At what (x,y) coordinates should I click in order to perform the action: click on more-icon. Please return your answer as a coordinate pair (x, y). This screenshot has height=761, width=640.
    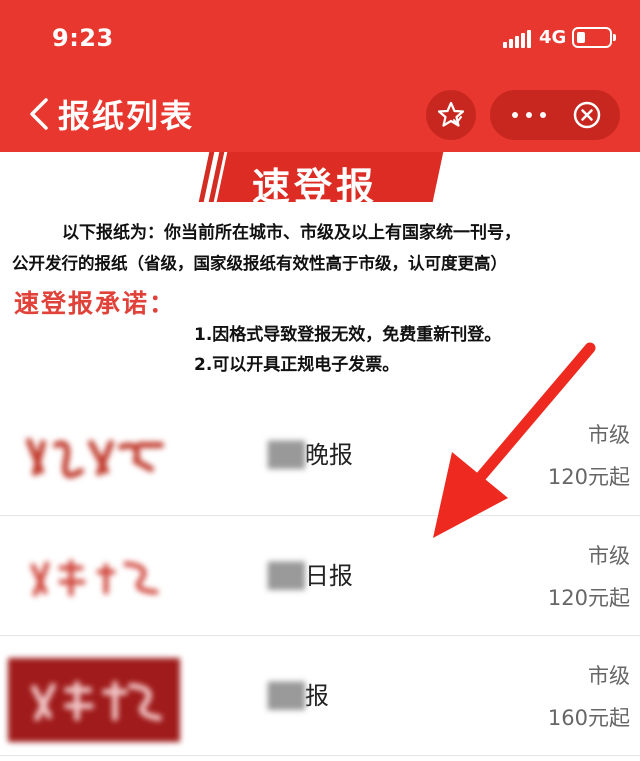
    Looking at the image, I should click on (529, 115).